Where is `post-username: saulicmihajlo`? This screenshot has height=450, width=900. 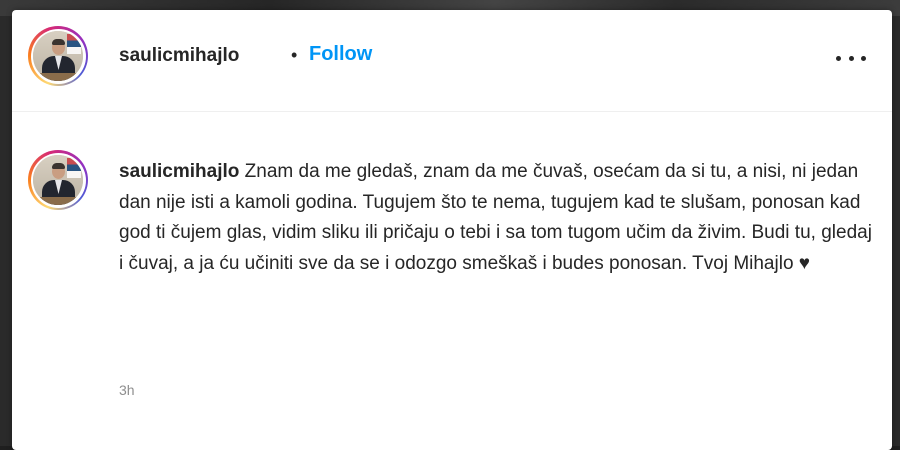
post-username: saulicmihajlo is located at coordinates (179, 56).